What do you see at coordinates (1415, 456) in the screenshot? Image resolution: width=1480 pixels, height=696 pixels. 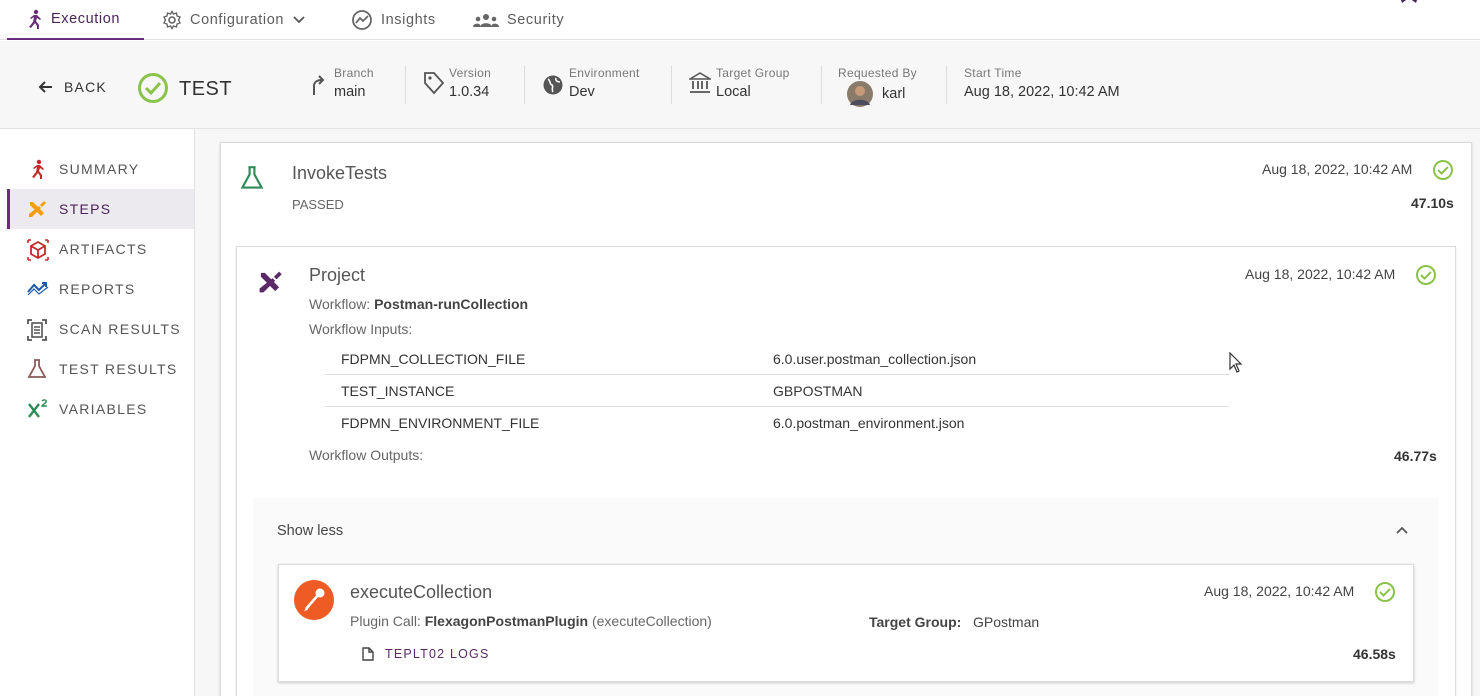 I see `project-duration: 46.77s` at bounding box center [1415, 456].